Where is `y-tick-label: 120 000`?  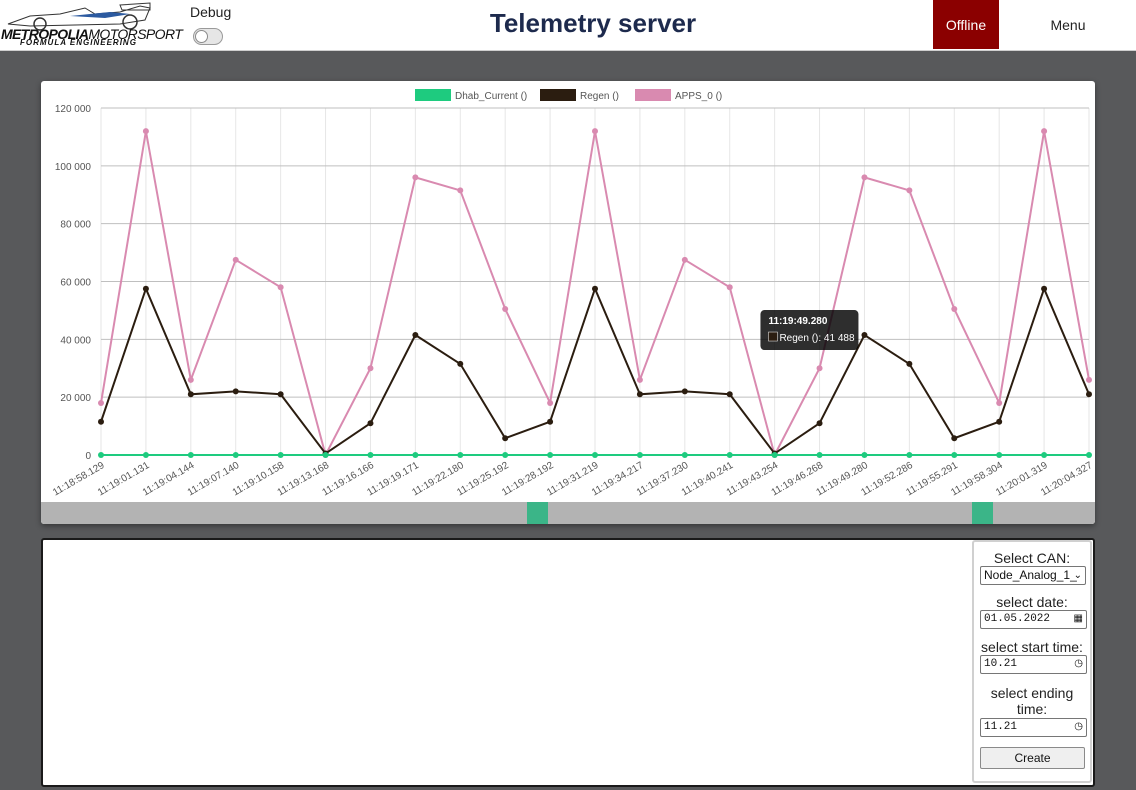 y-tick-label: 120 000 is located at coordinates (73, 109).